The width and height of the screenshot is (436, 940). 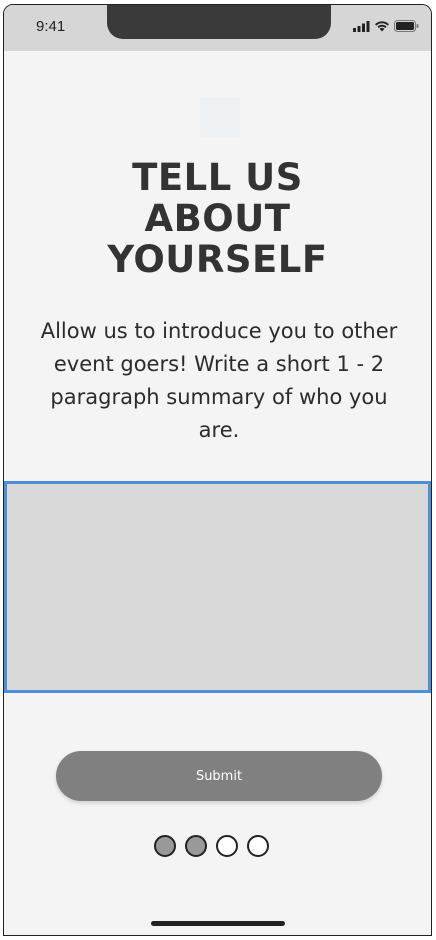 What do you see at coordinates (382, 28) in the screenshot?
I see `wifi-icon` at bounding box center [382, 28].